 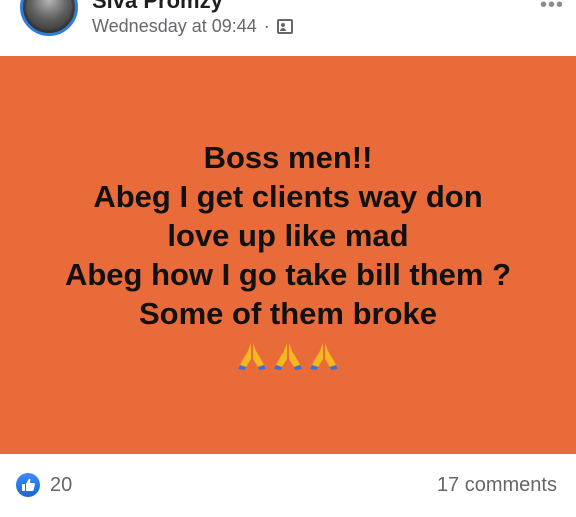 I want to click on comments-count-link: 17 comments, so click(x=497, y=485).